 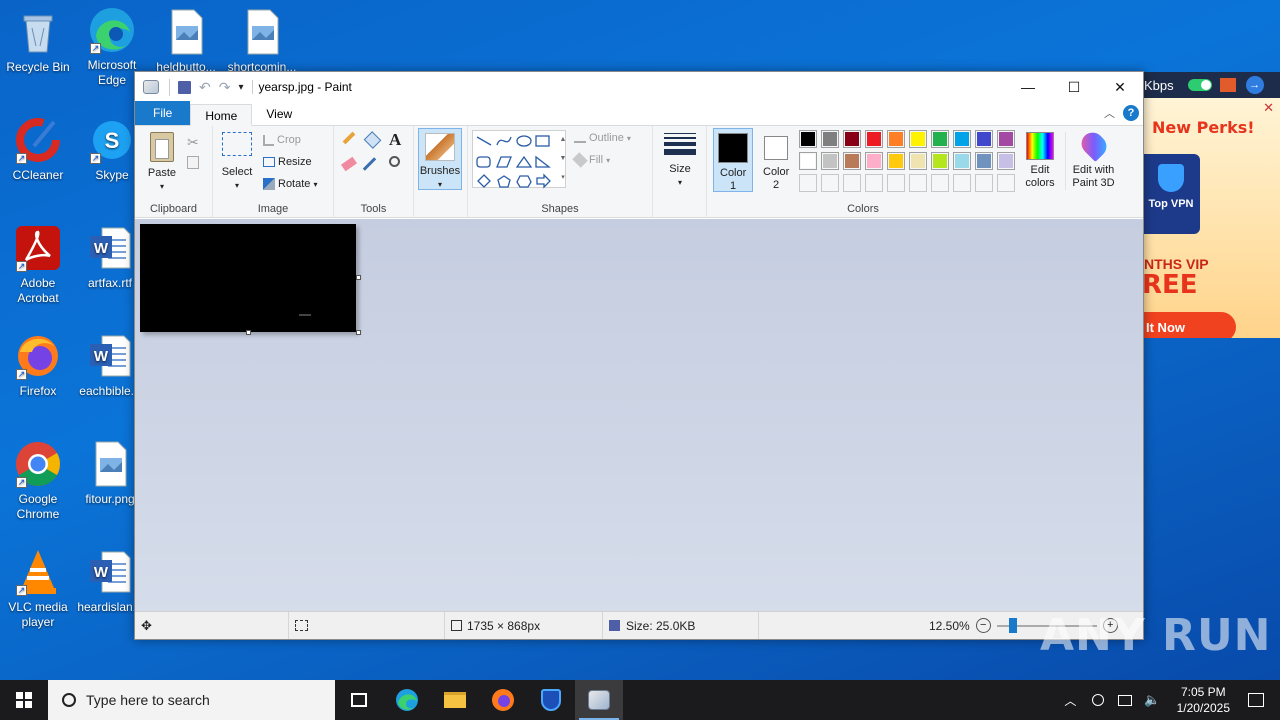 What do you see at coordinates (369, 164) in the screenshot?
I see `color-picker-icon` at bounding box center [369, 164].